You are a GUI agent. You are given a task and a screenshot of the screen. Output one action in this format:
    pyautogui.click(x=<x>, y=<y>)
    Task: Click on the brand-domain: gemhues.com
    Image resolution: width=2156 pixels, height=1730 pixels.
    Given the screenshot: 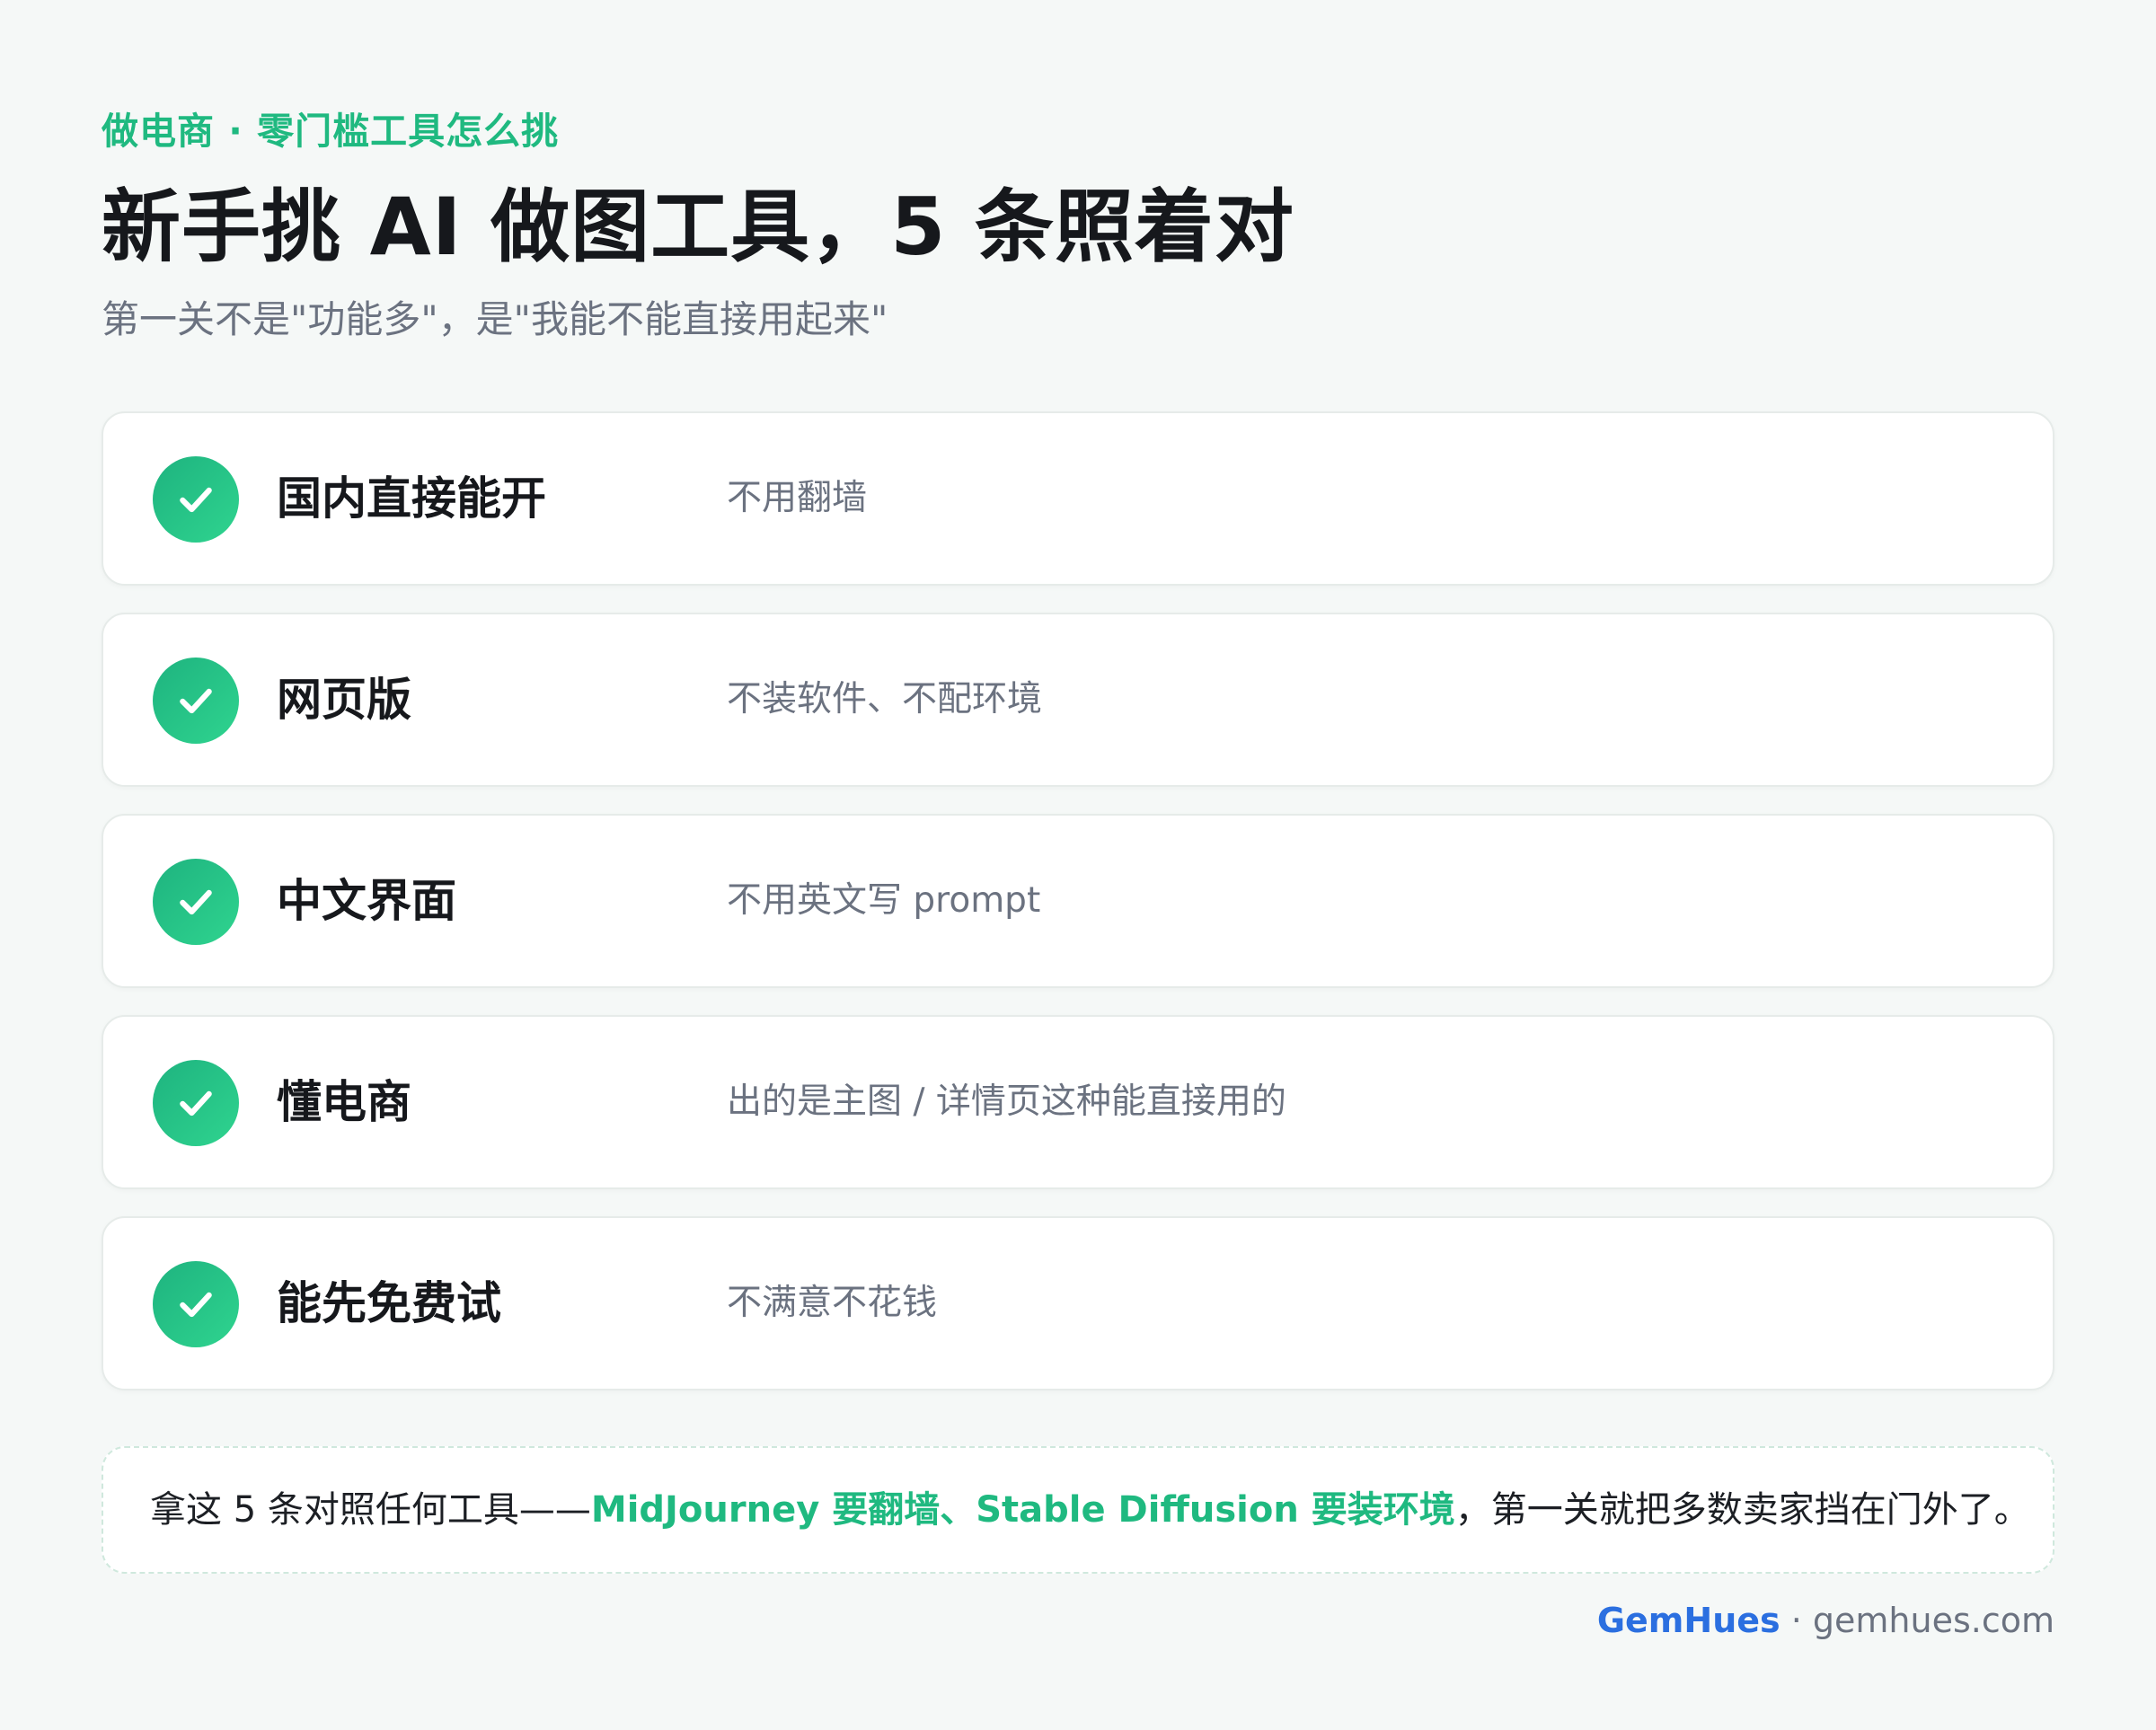 What is the action you would take?
    pyautogui.click(x=1934, y=1620)
    